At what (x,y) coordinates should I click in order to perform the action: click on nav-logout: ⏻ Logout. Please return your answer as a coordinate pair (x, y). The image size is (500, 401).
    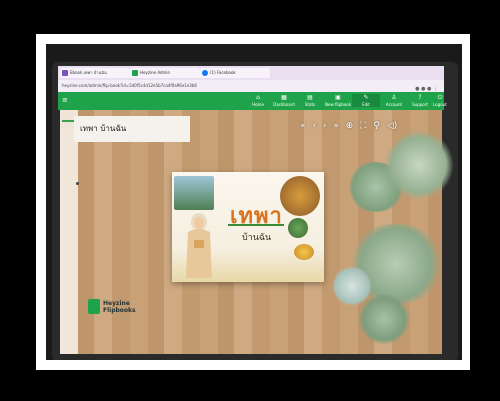
    Looking at the image, I should click on (440, 100).